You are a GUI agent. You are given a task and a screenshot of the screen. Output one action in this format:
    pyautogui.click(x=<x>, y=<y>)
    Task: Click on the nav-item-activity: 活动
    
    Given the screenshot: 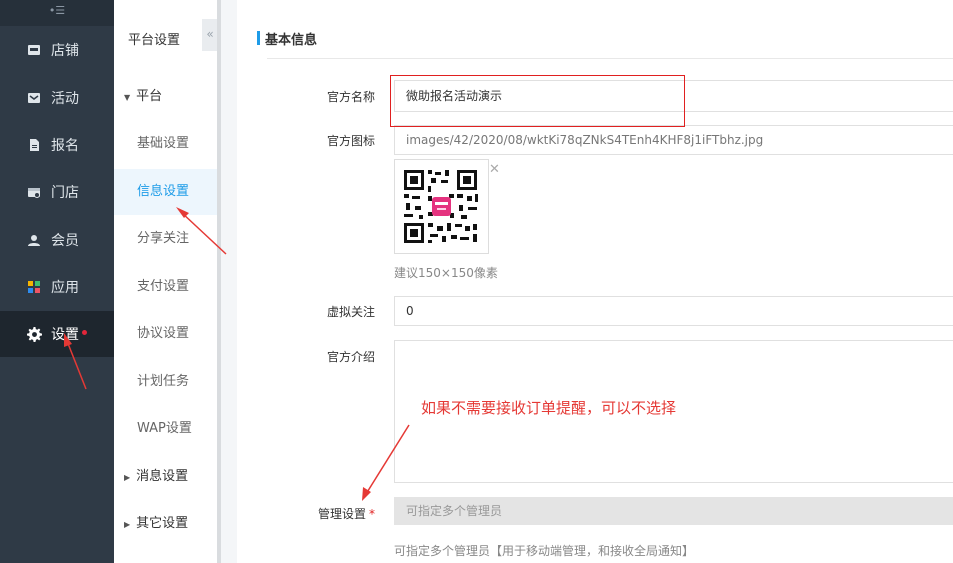 What is the action you would take?
    pyautogui.click(x=57, y=98)
    